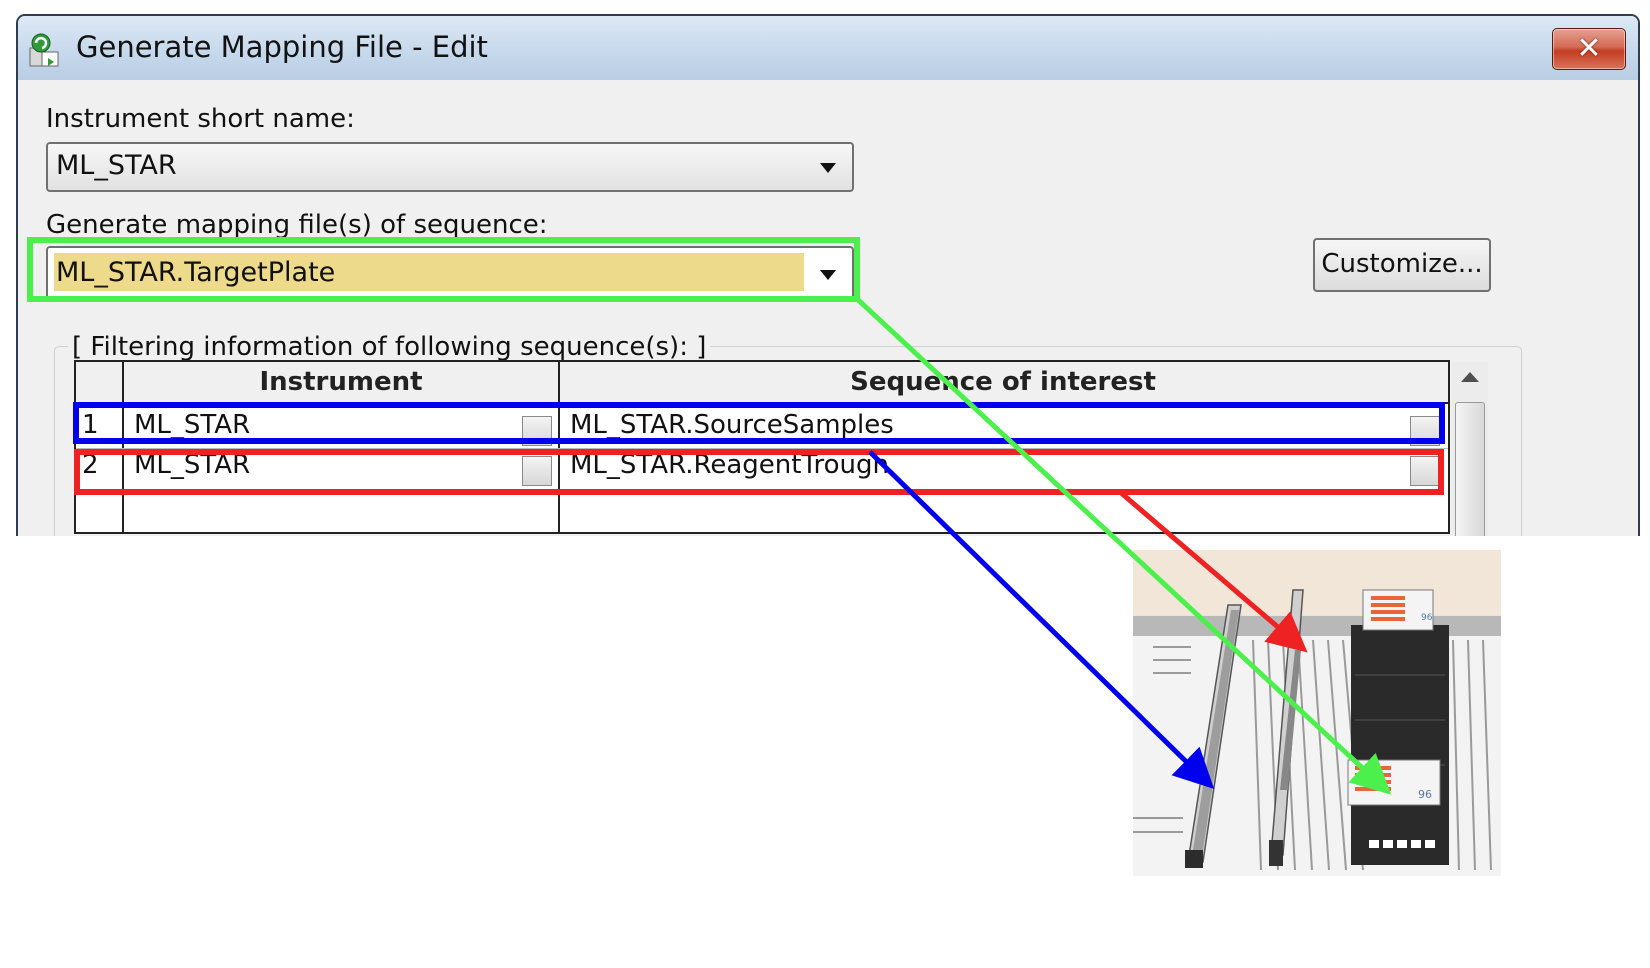 The height and width of the screenshot is (968, 1650). What do you see at coordinates (759, 423) in the screenshot?
I see `source-row-highlight` at bounding box center [759, 423].